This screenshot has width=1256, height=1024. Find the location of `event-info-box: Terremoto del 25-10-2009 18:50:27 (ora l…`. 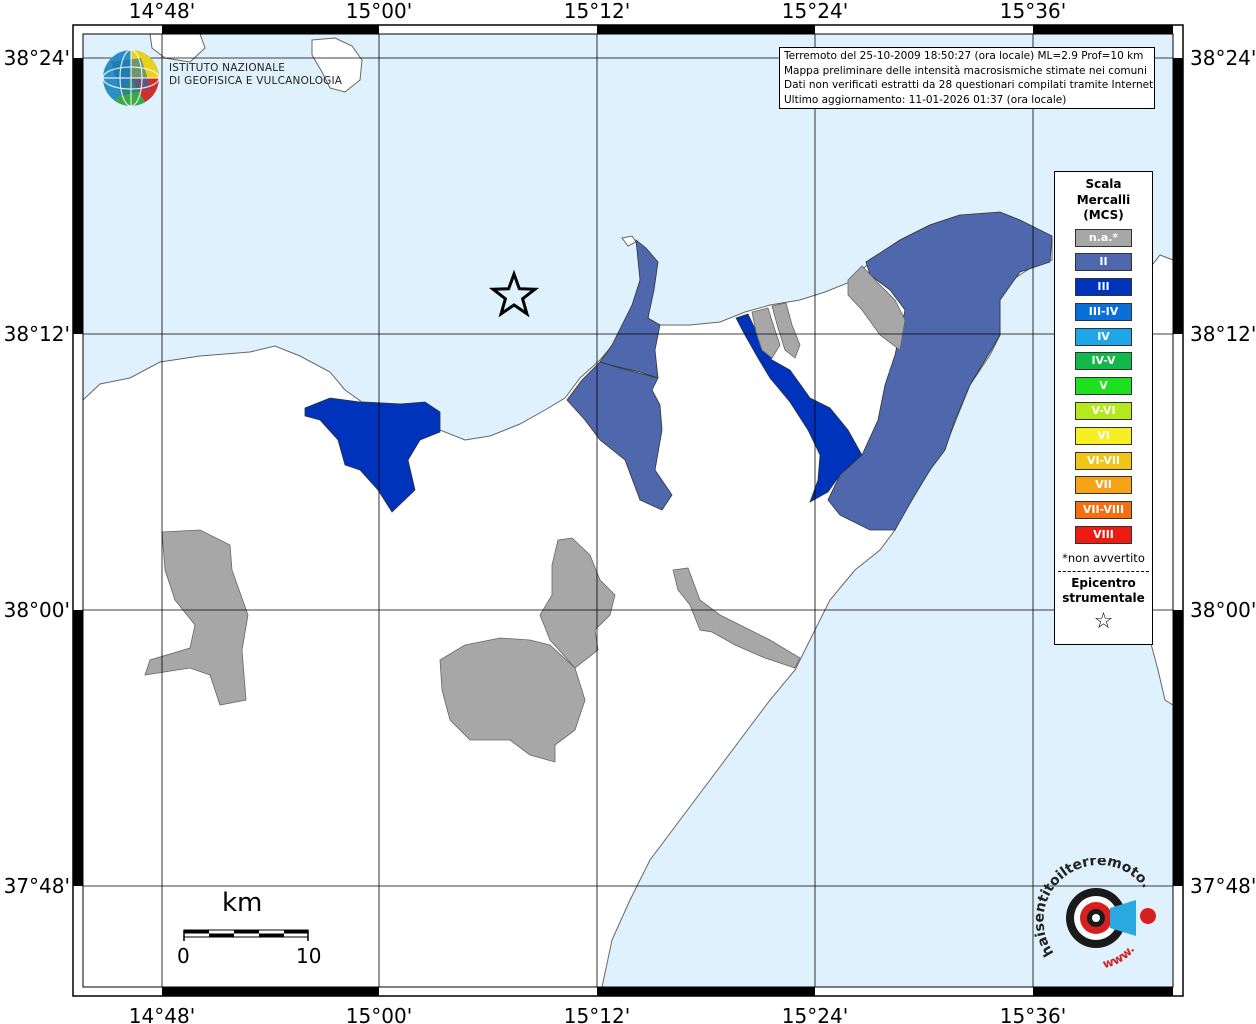

event-info-box: Terremoto del 25-10-2009 18:50:27 (ora l… is located at coordinates (967, 78).